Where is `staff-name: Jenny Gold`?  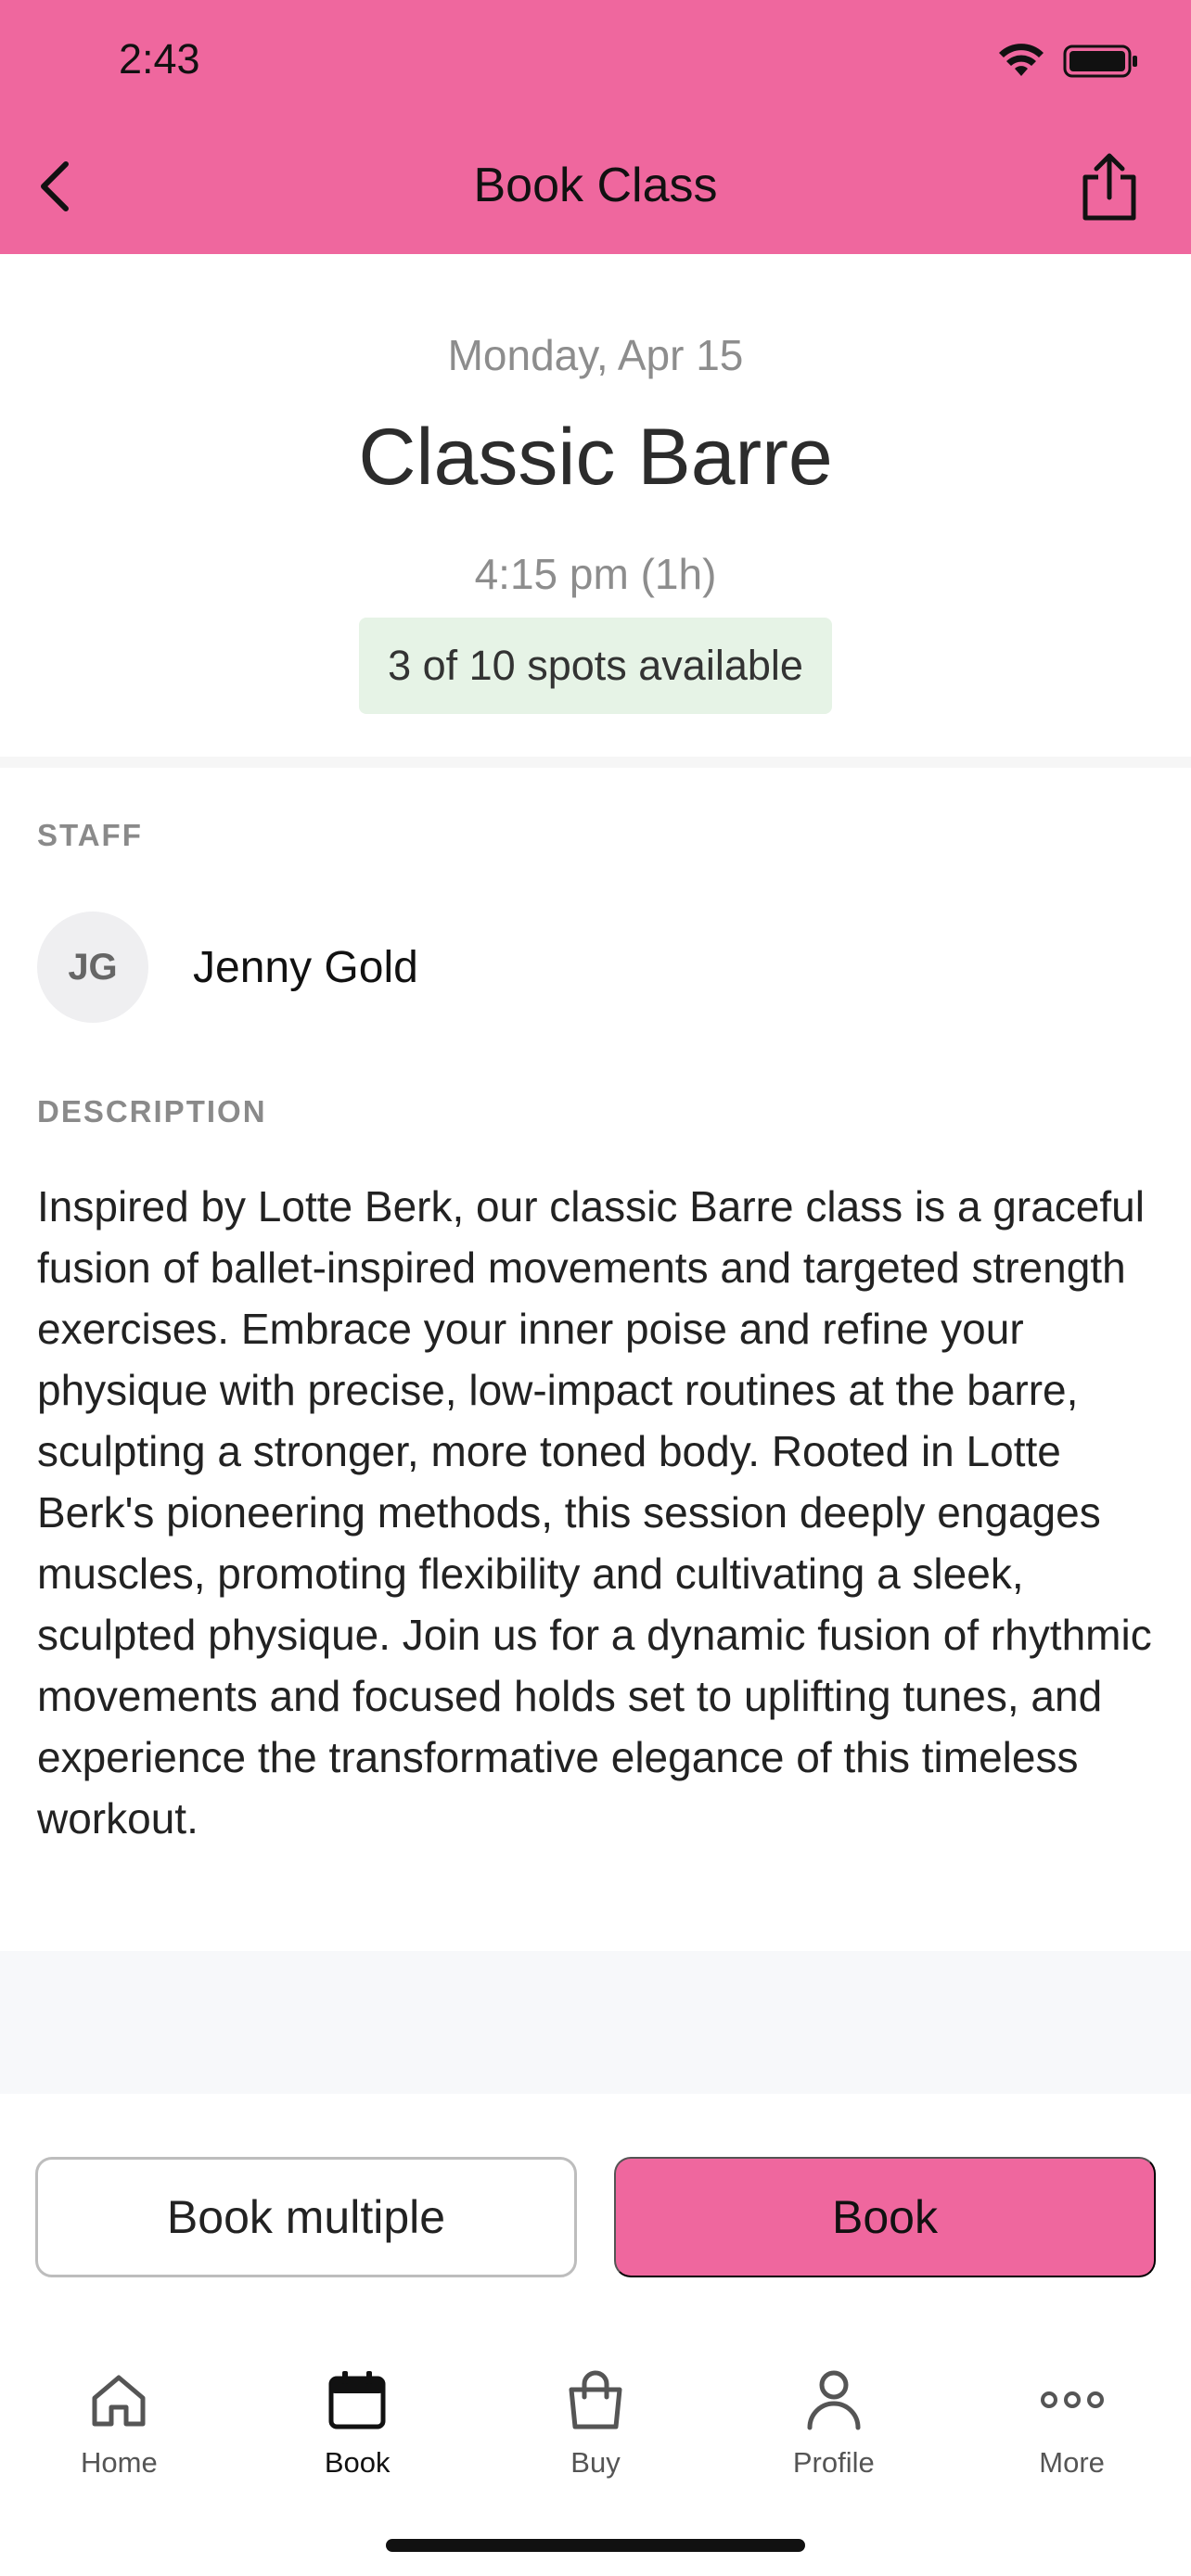 staff-name: Jenny Gold is located at coordinates (305, 968).